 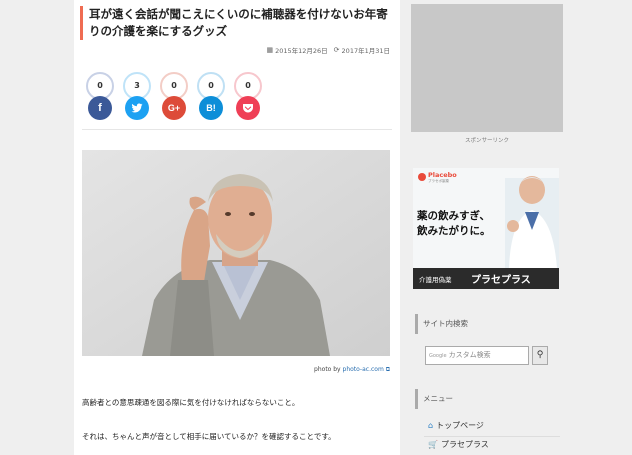 I want to click on menu-item-top: ⌂ トップページ, so click(x=456, y=425).